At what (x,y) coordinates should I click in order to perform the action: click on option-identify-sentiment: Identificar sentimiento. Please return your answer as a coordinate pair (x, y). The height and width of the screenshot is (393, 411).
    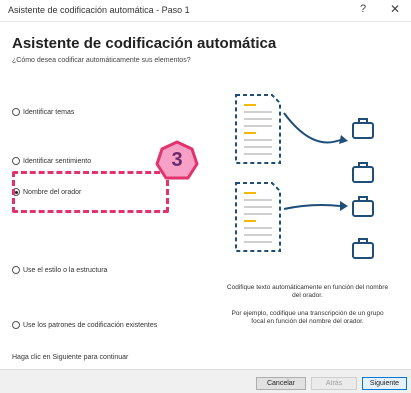
    Looking at the image, I should click on (51, 161).